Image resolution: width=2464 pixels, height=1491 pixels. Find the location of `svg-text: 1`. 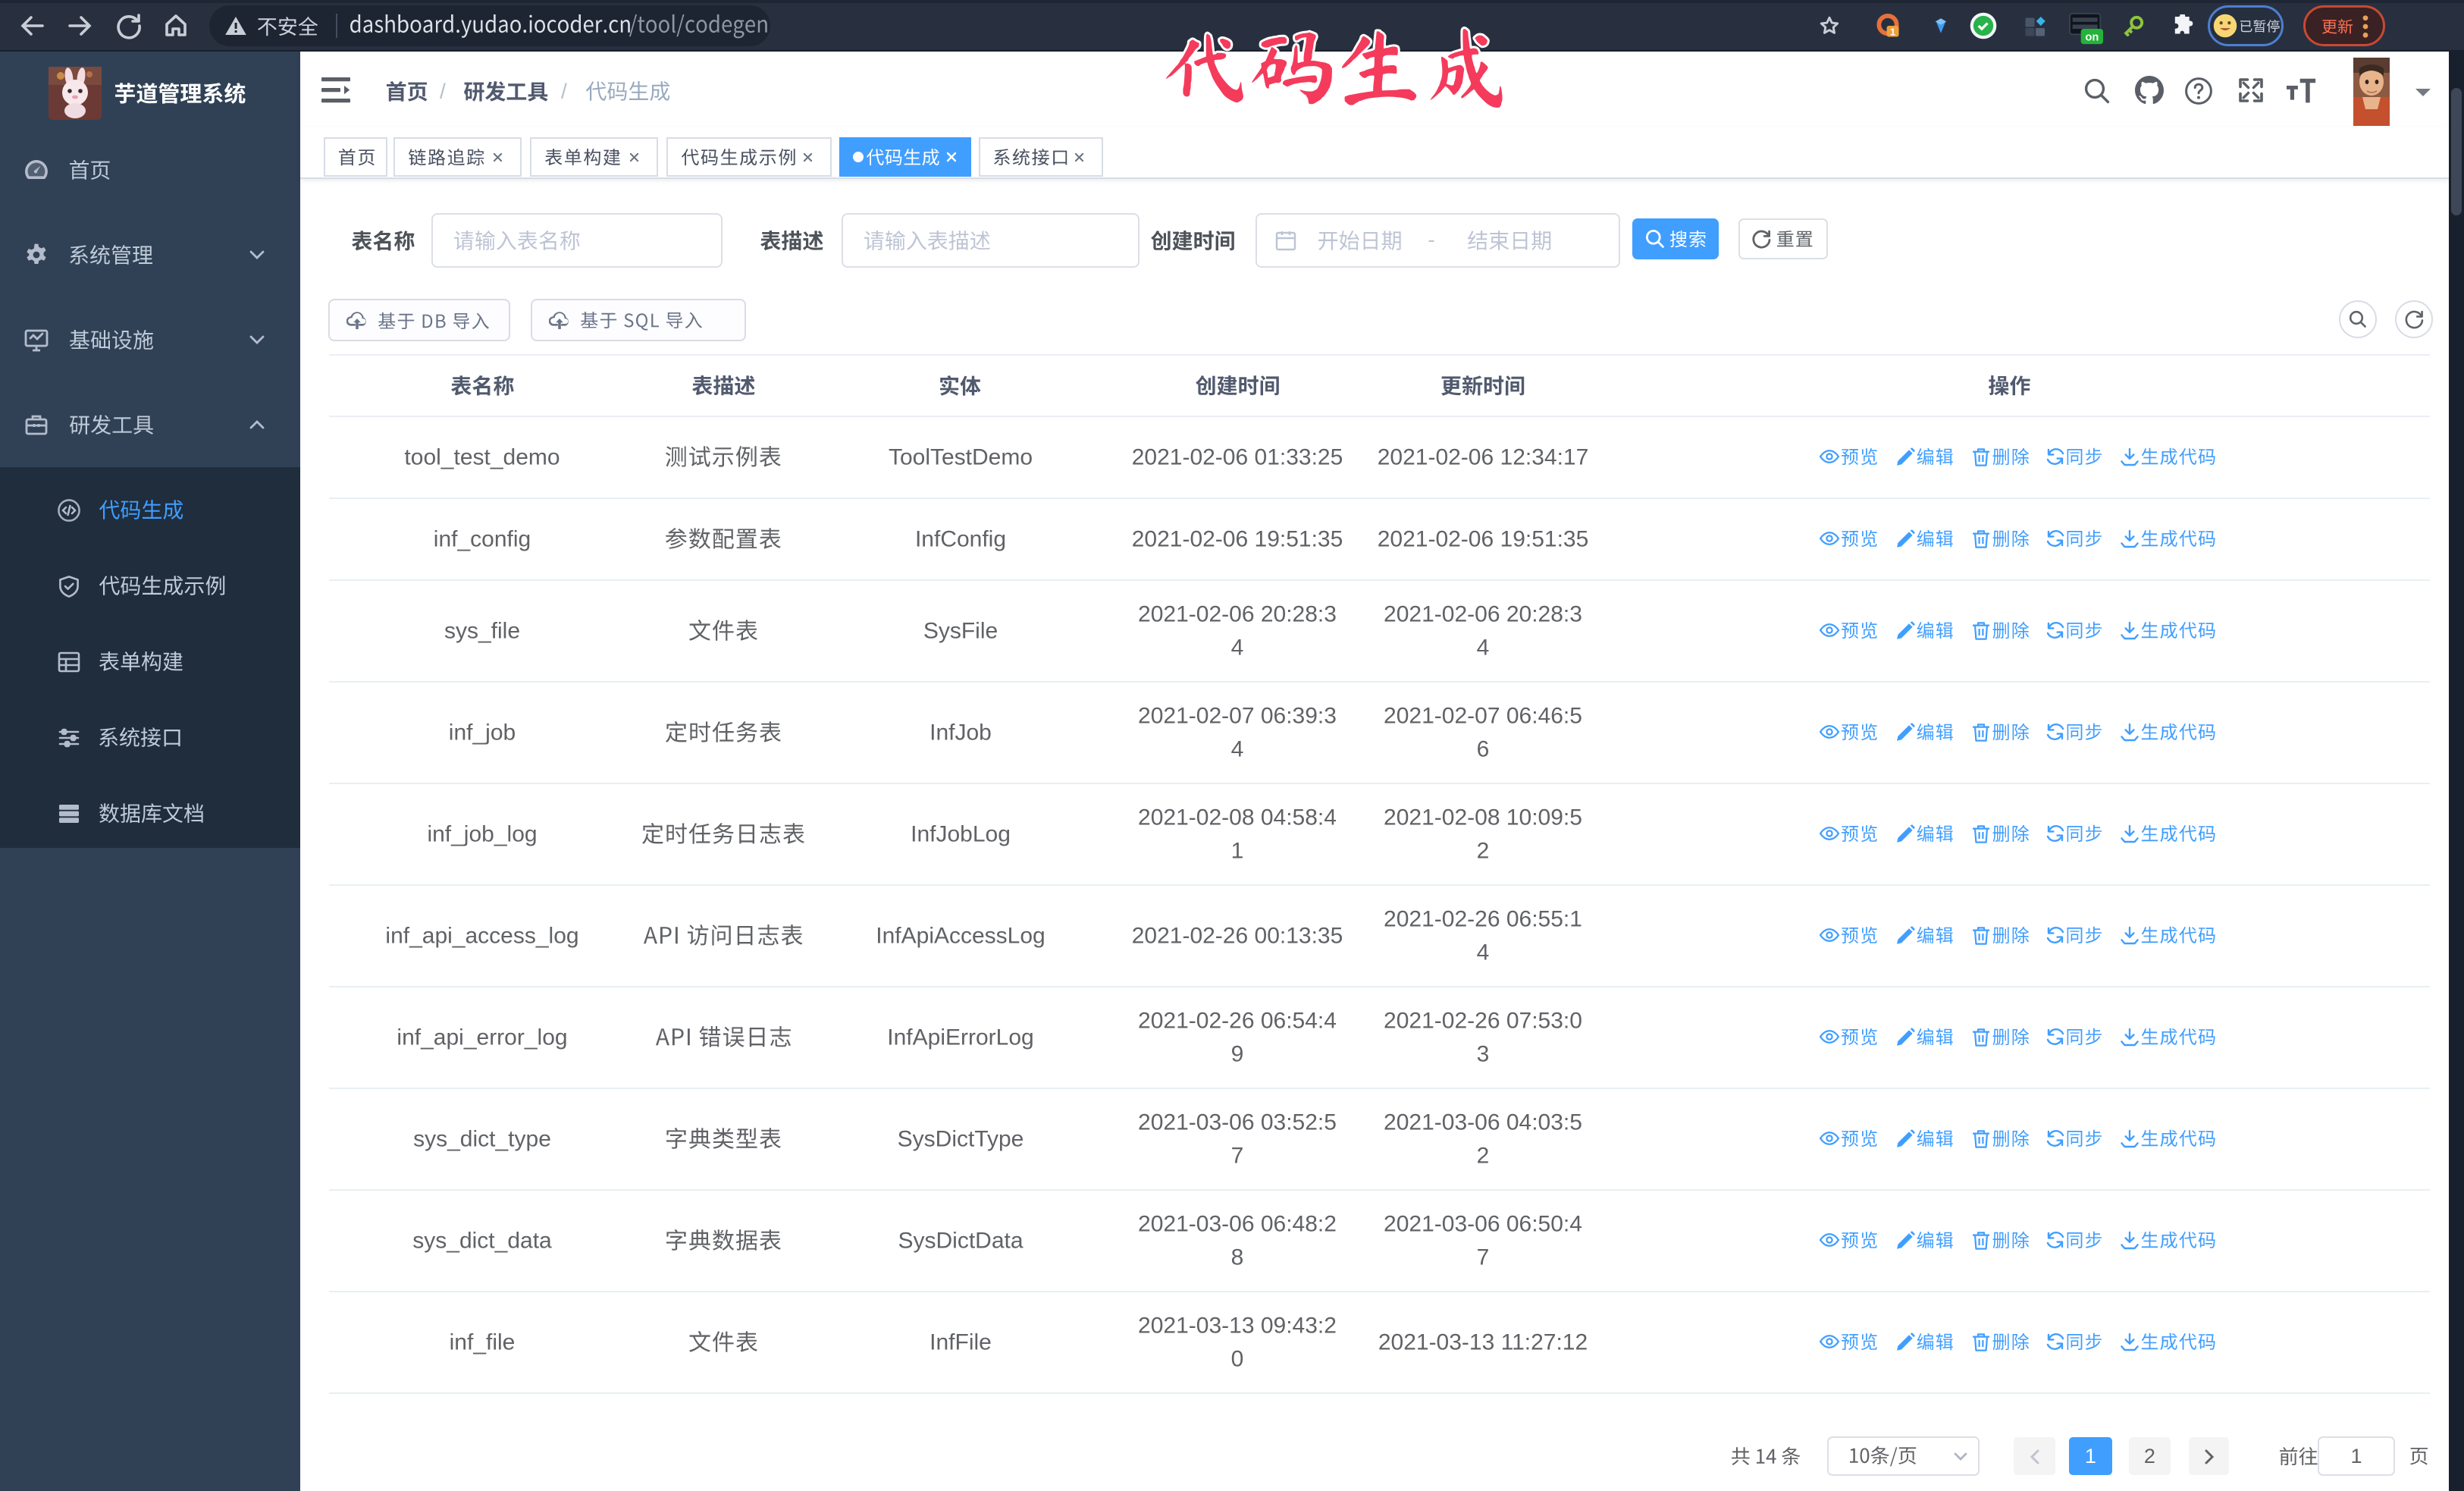

svg-text: 1 is located at coordinates (1893, 31).